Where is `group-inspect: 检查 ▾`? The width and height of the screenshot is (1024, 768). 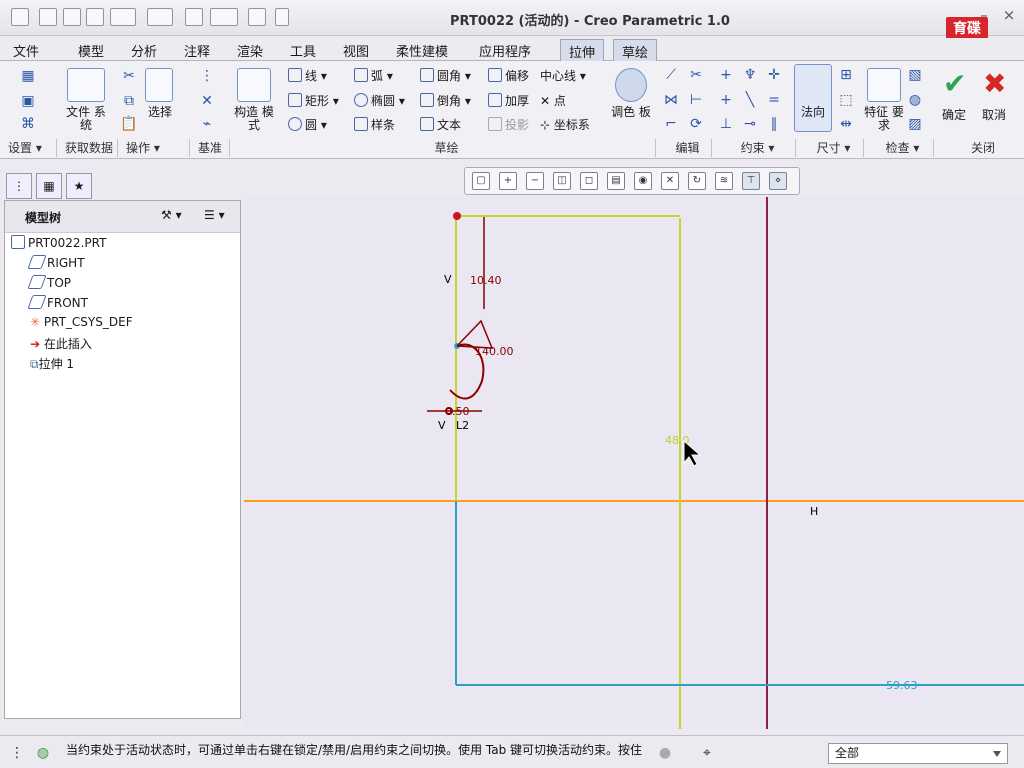
group-inspect: 检查 ▾ is located at coordinates (899, 148).